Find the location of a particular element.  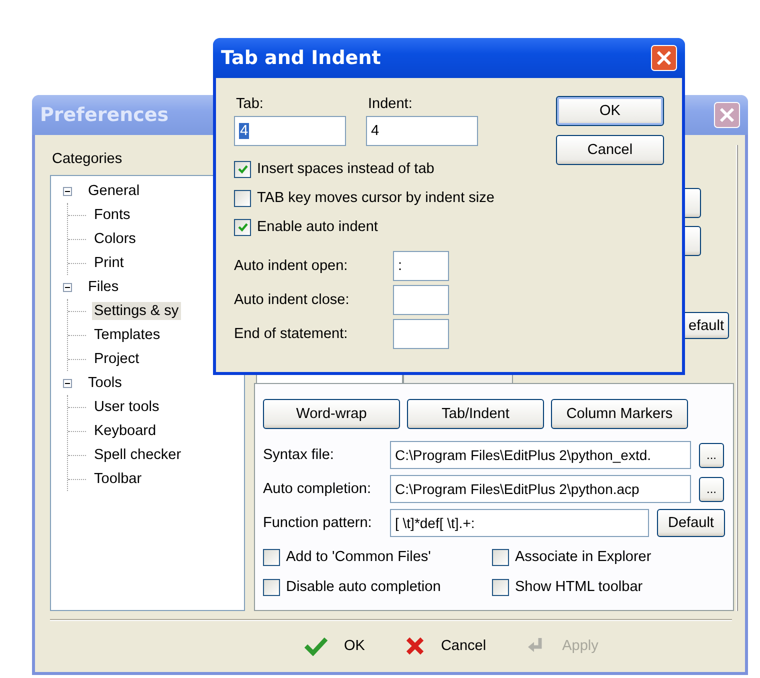

close-icon is located at coordinates (664, 58).